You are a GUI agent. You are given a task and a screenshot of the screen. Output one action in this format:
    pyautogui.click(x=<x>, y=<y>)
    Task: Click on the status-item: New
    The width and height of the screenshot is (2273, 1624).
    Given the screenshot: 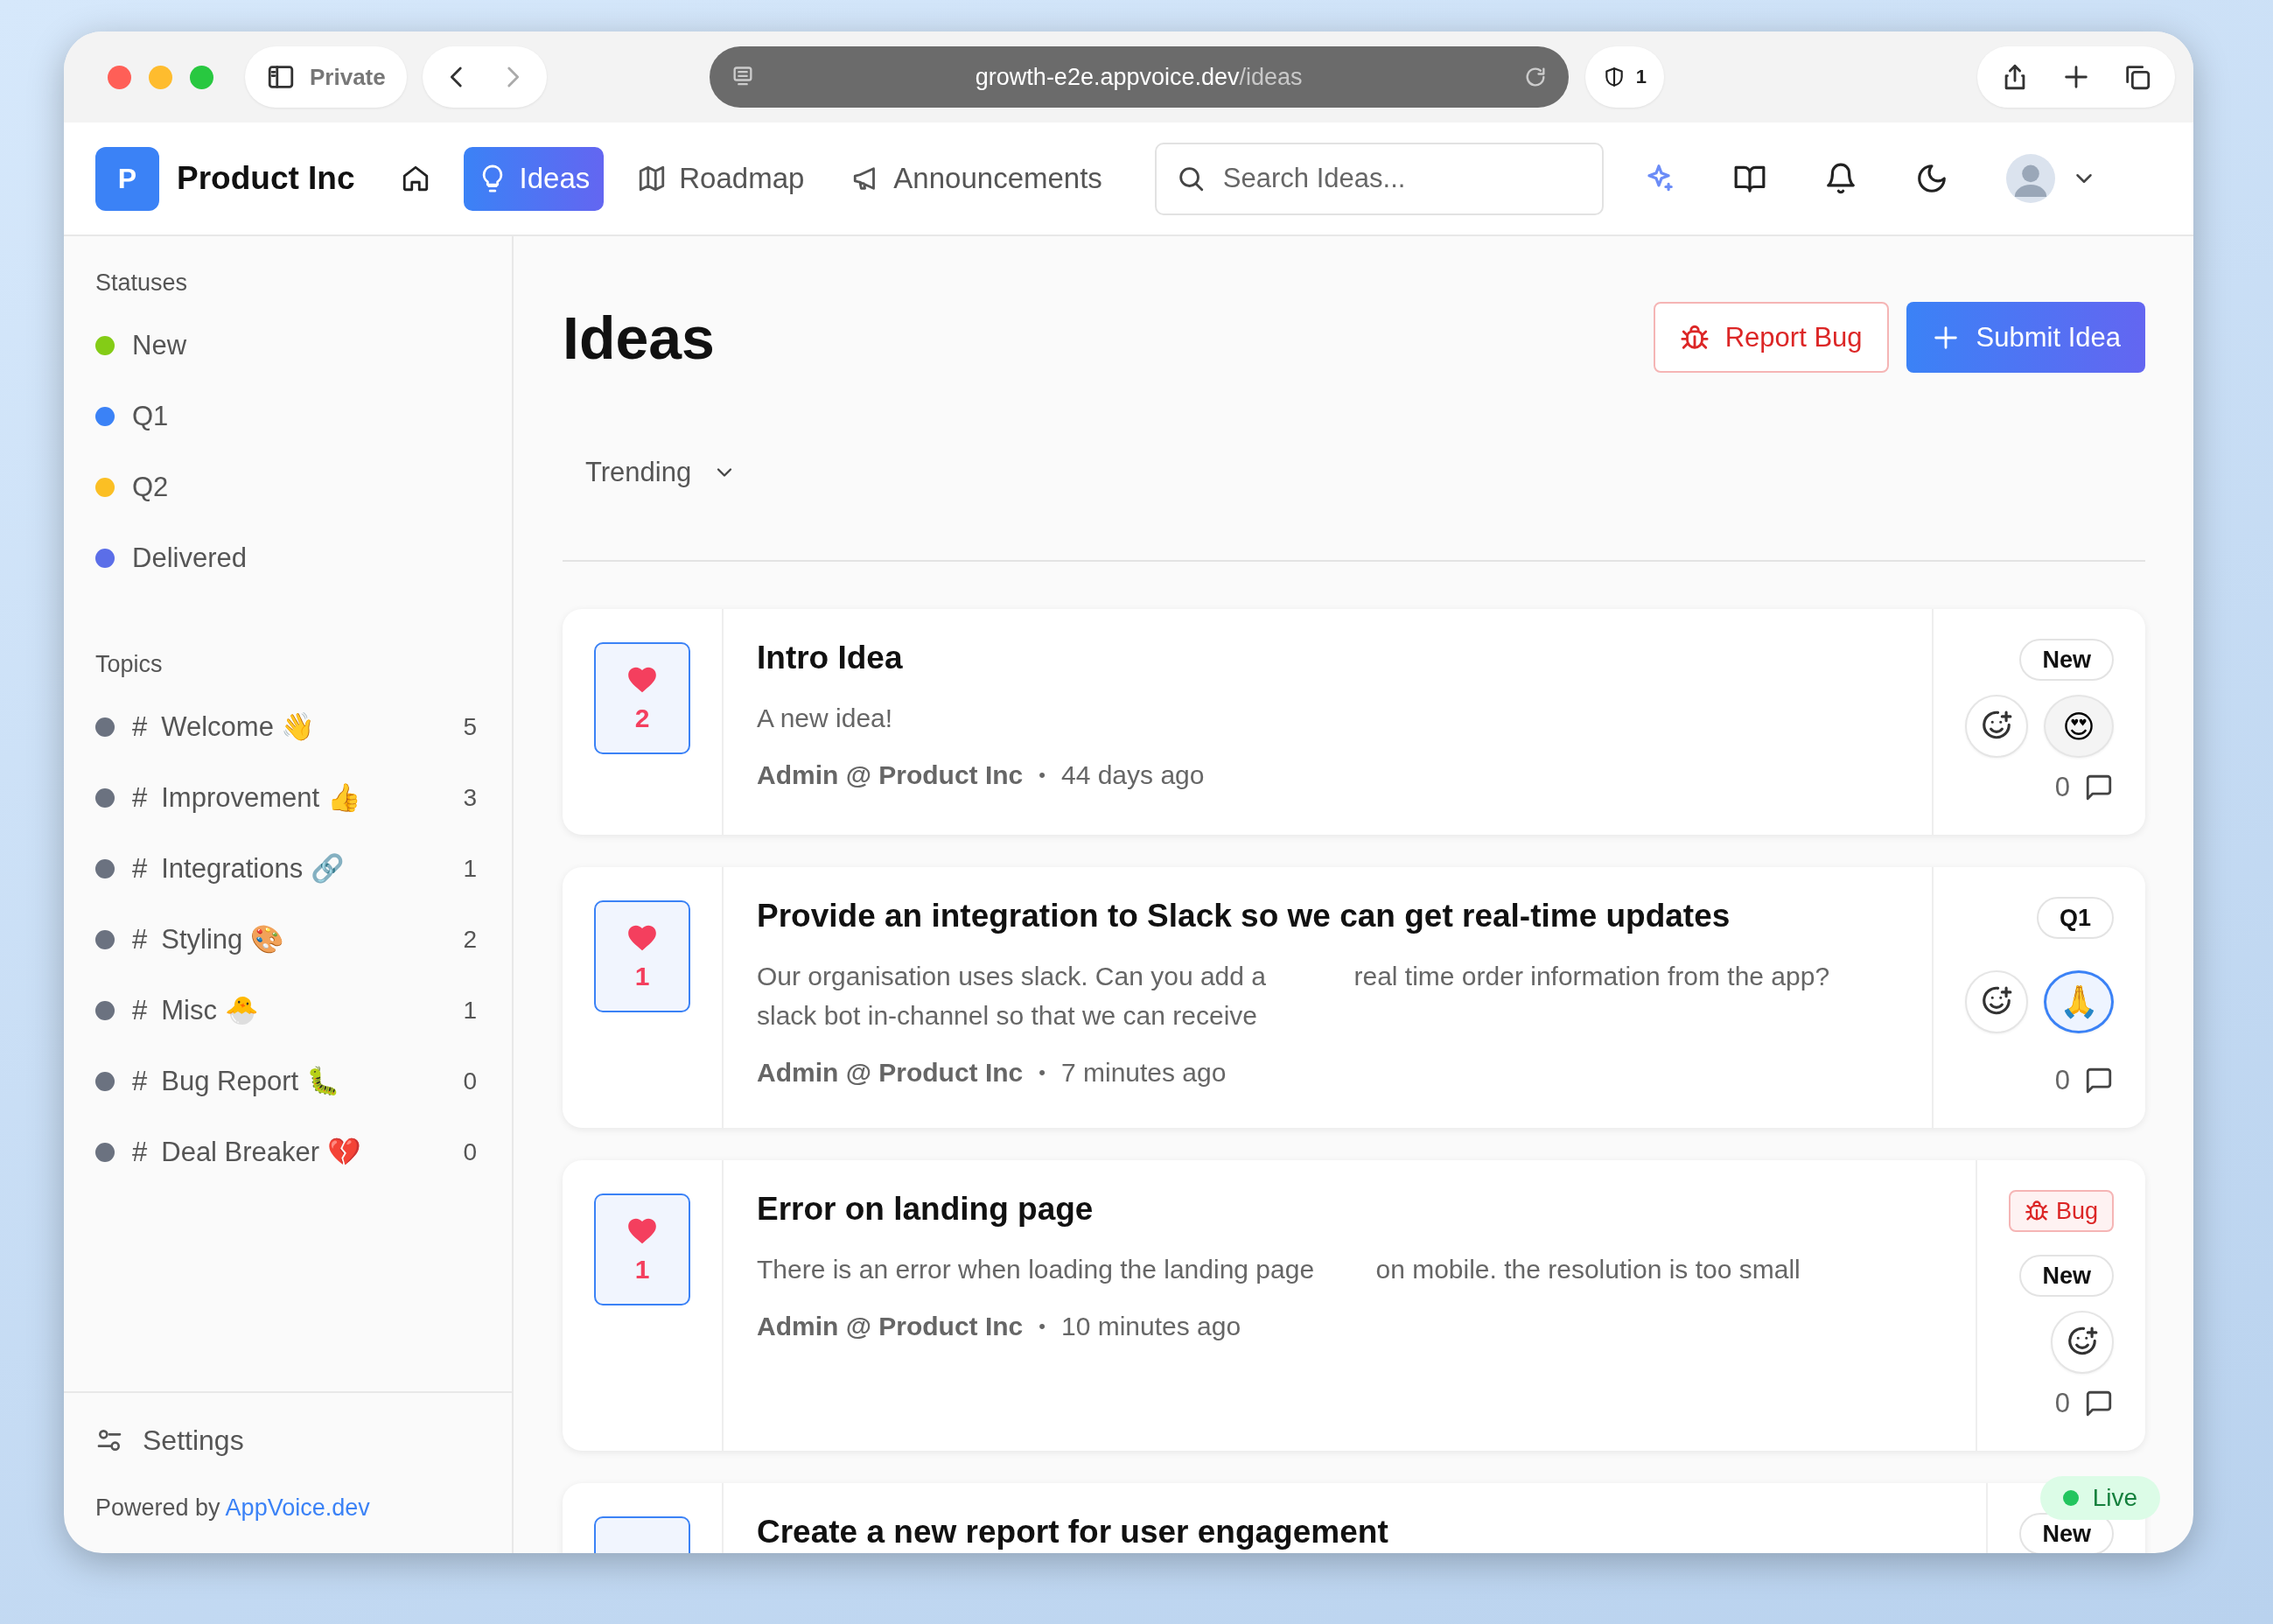 What is the action you would take?
    pyautogui.click(x=303, y=345)
    